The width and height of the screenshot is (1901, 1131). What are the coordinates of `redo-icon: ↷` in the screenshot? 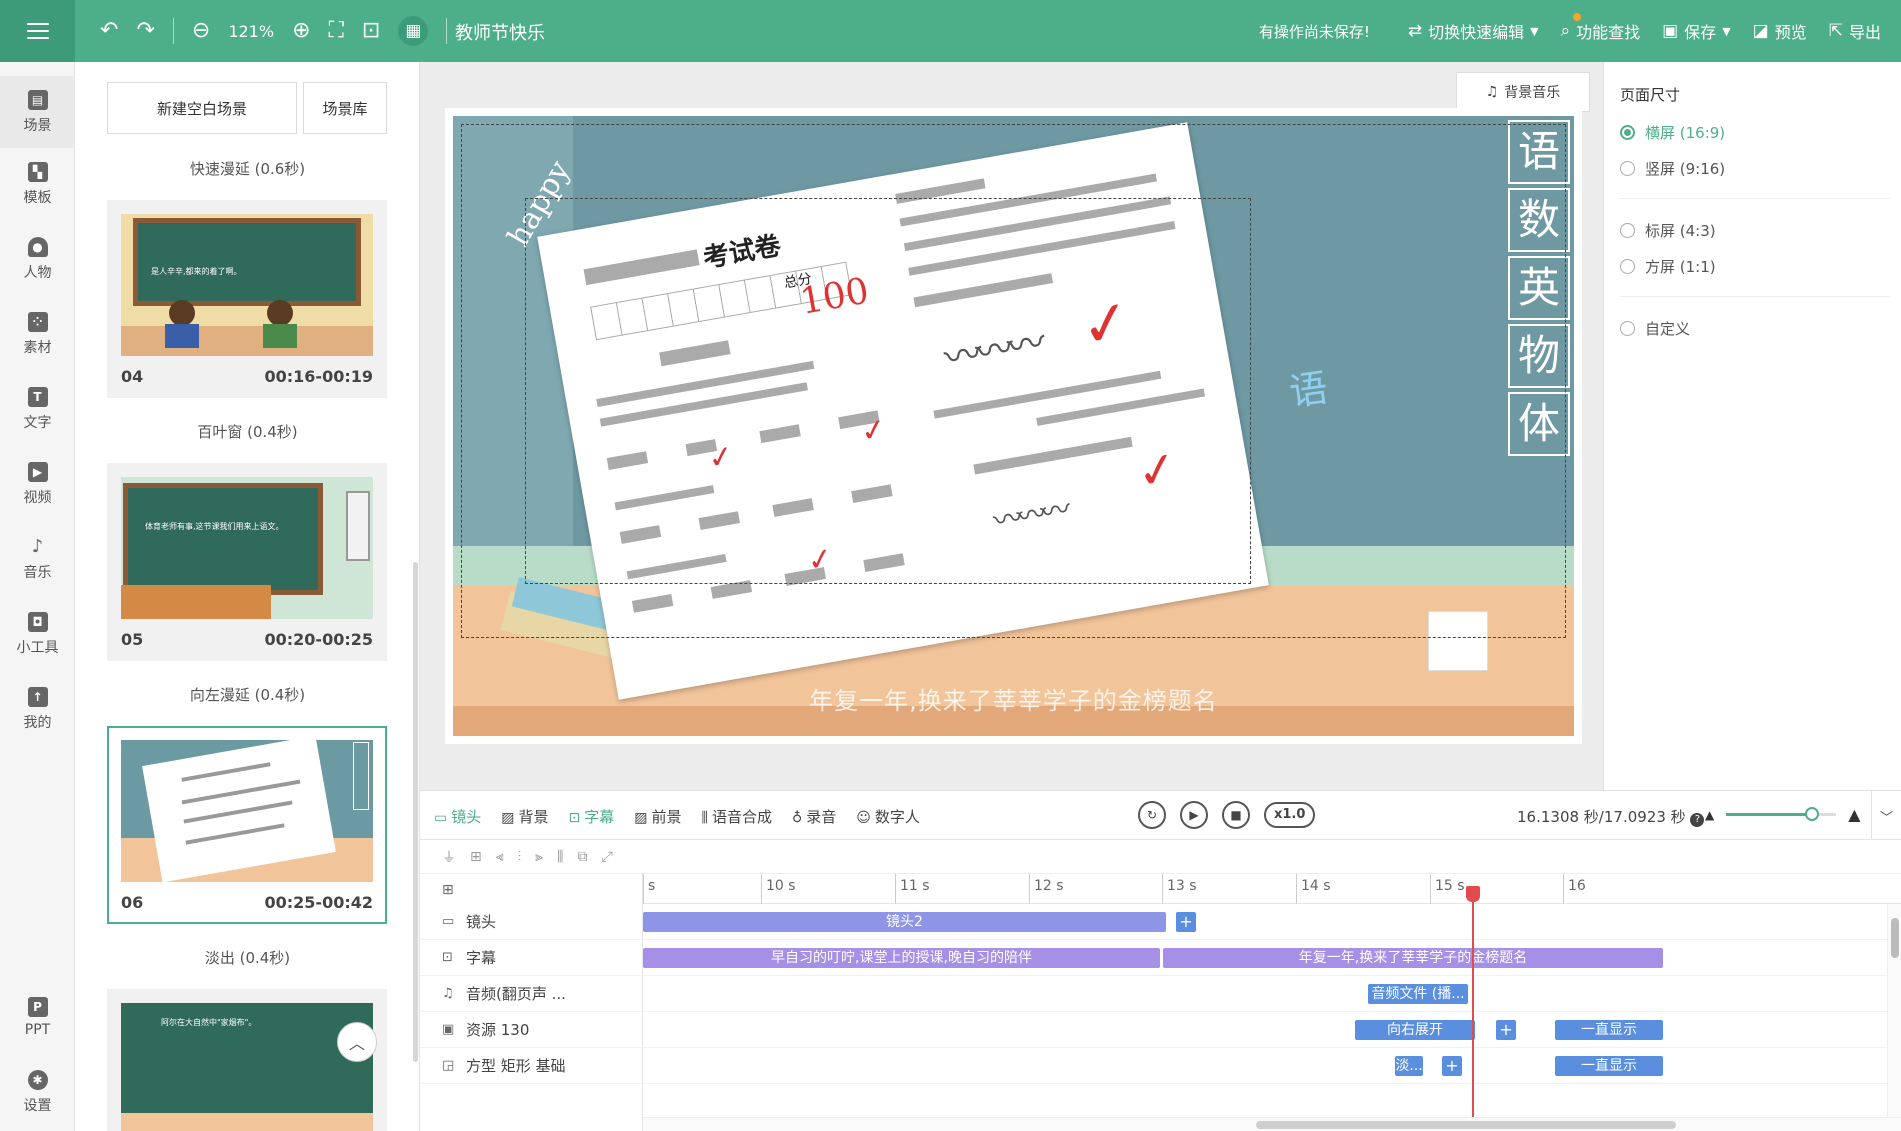 It's located at (145, 31).